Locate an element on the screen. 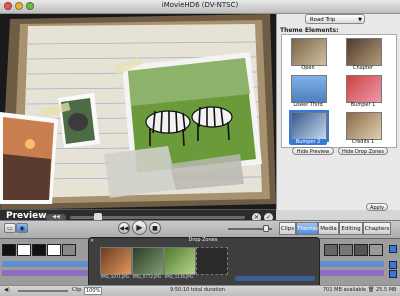  play-full-screen-button: ■ is located at coordinates (155, 228).